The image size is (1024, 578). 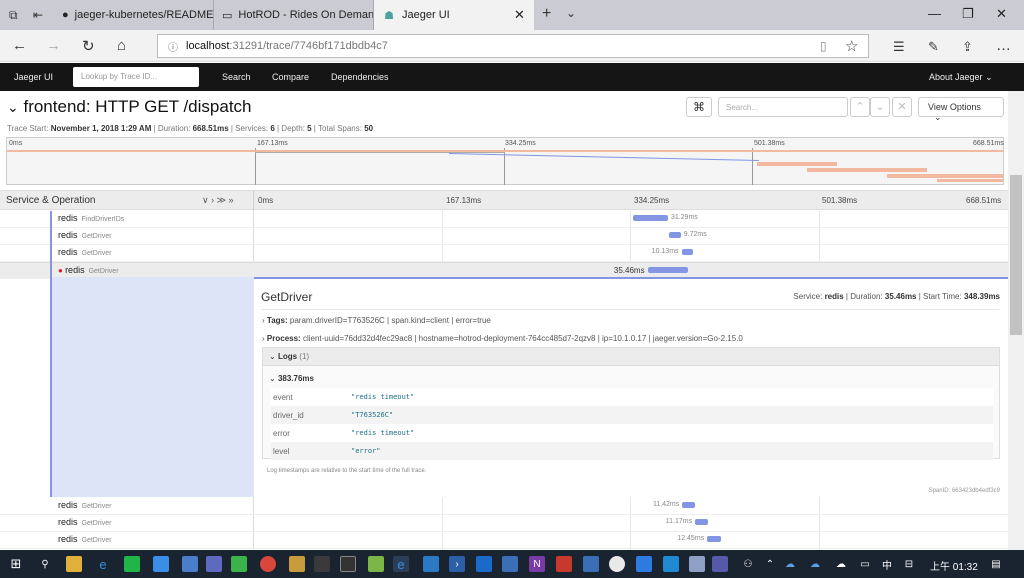 I want to click on minimize-icon: —, so click(x=934, y=13).